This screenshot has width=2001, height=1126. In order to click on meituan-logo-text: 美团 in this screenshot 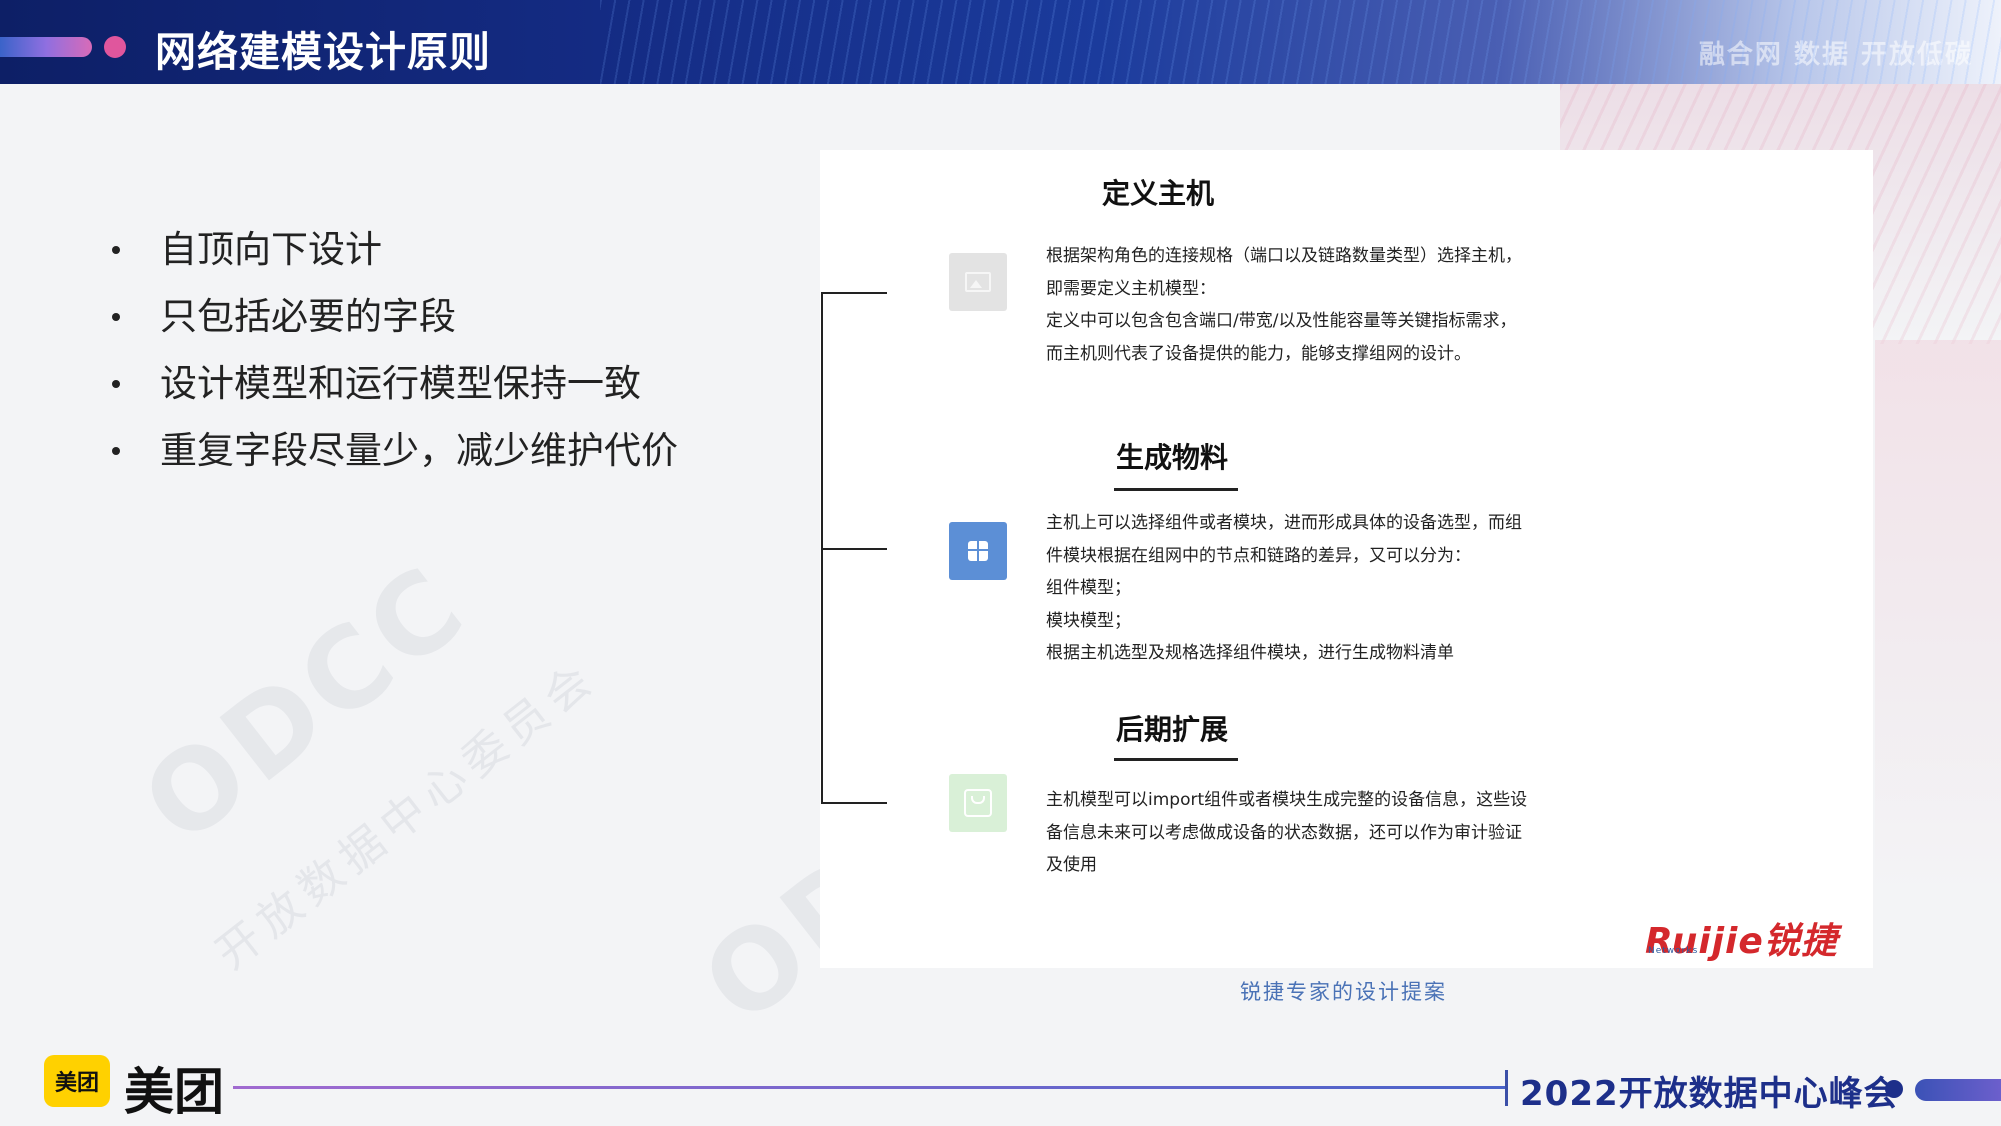, I will do `click(174, 1092)`.